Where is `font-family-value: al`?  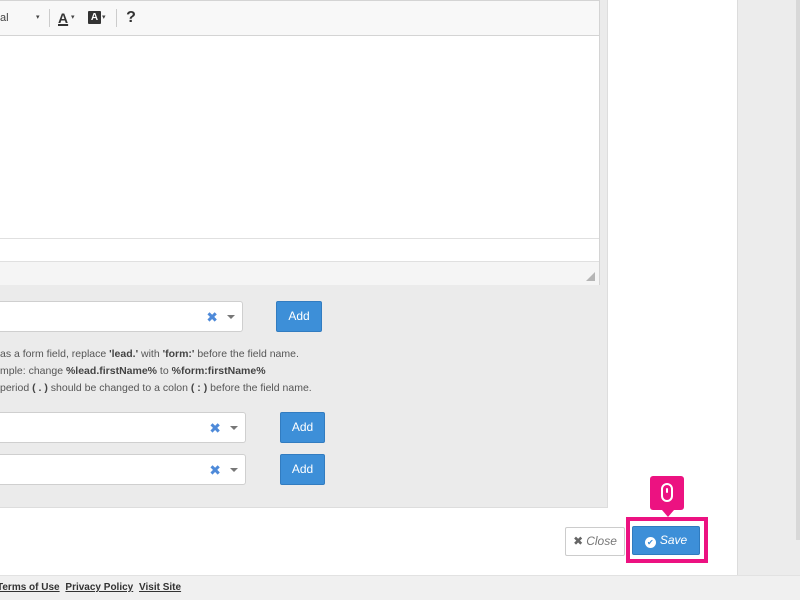 font-family-value: al is located at coordinates (4, 18).